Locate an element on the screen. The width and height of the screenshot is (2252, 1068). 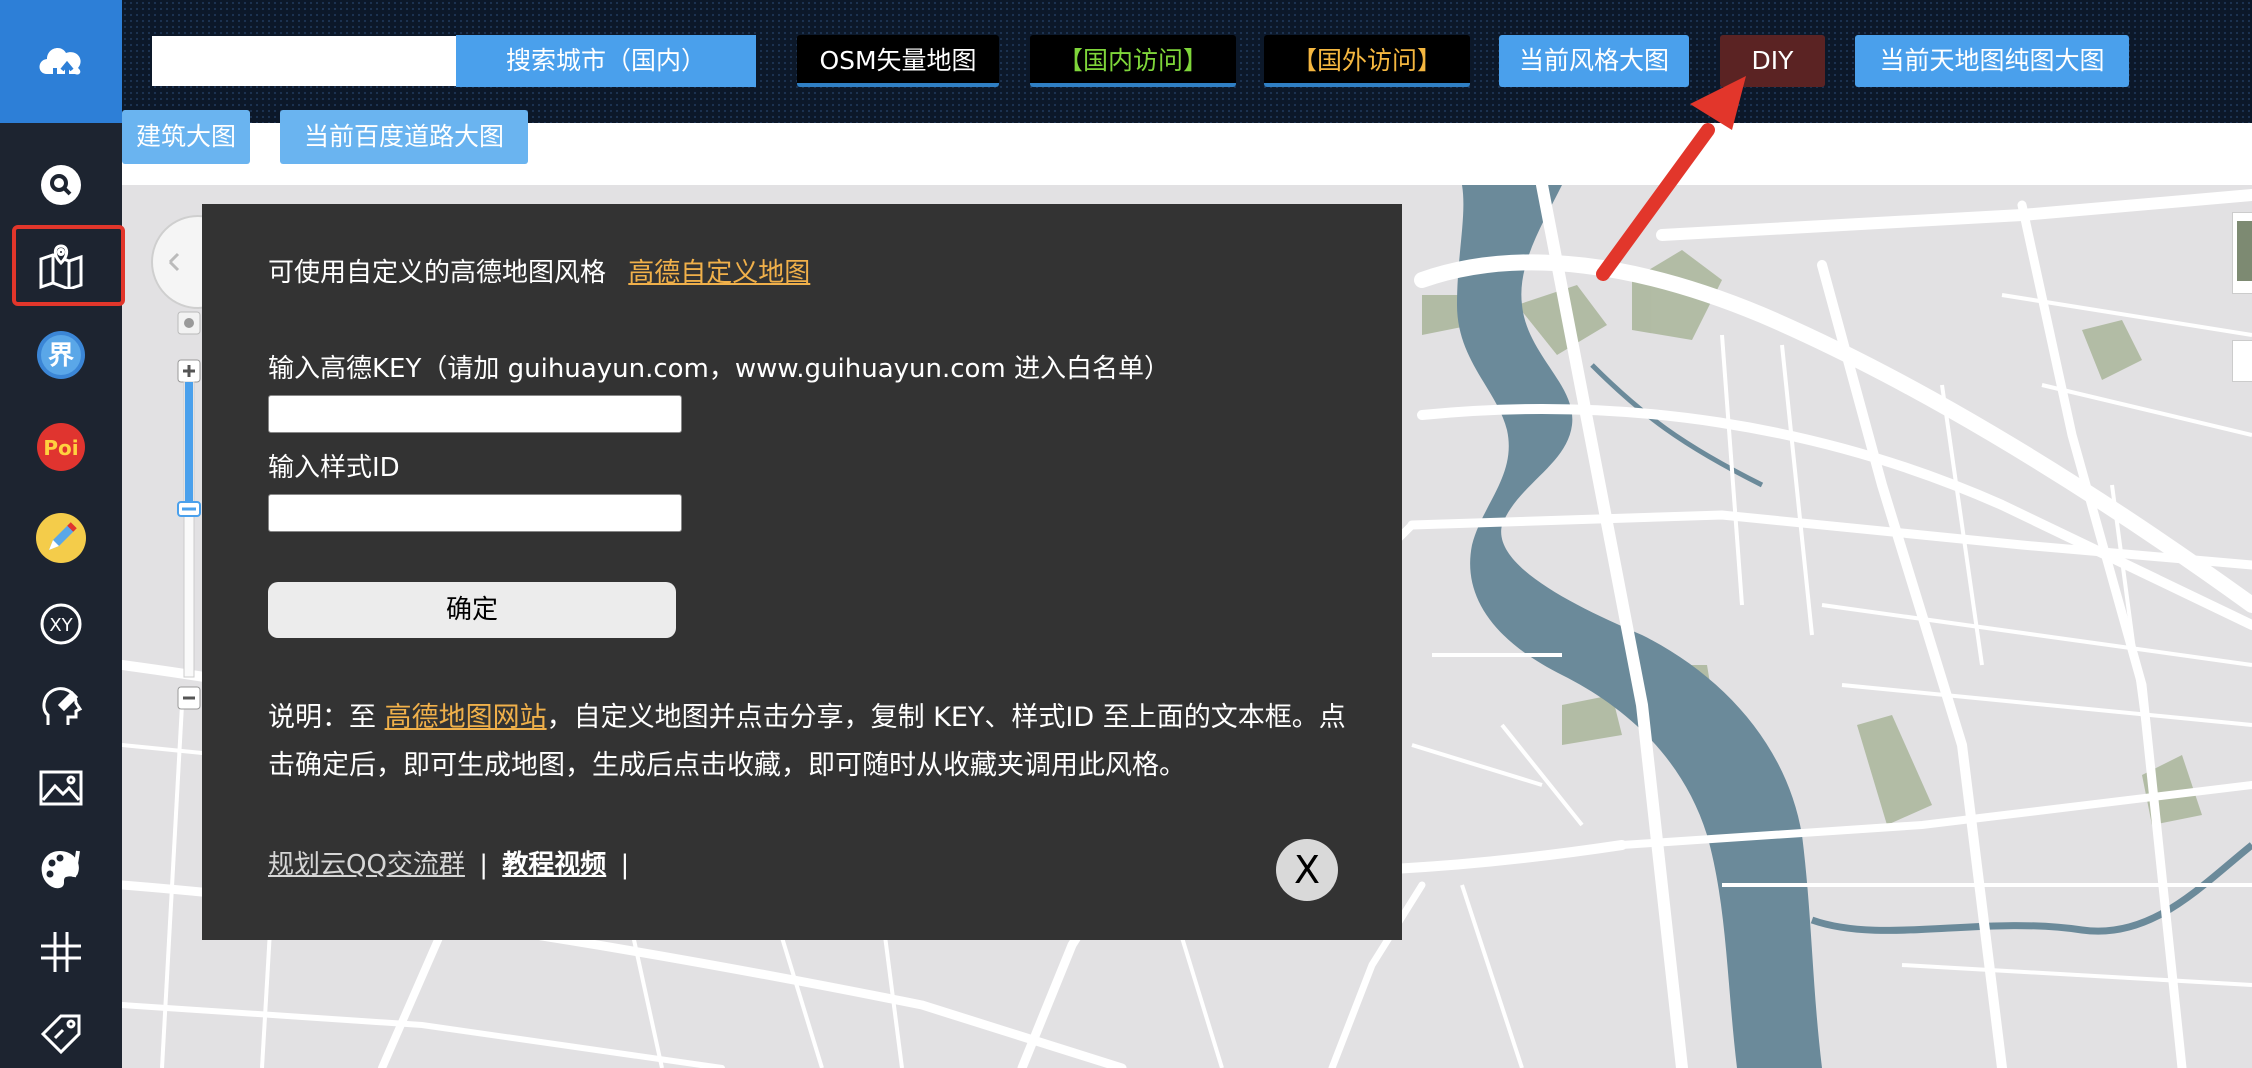
coordinate-icon: XY is located at coordinates (61, 624).